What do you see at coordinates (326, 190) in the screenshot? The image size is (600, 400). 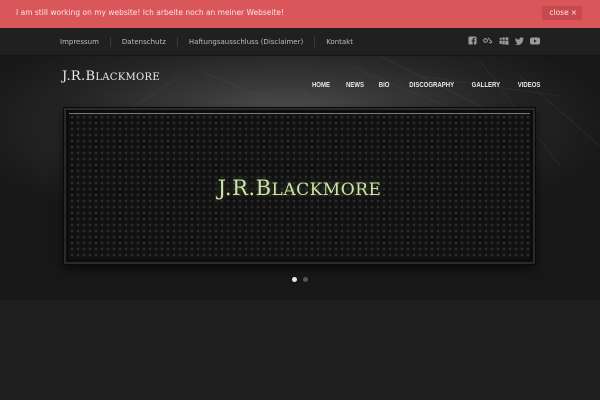 I see `slide-title-surname: LACKMORE` at bounding box center [326, 190].